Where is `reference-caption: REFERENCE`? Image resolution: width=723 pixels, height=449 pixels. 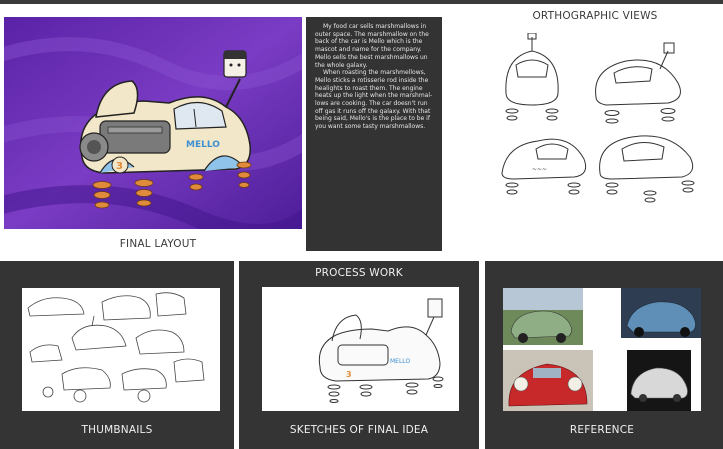 reference-caption: REFERENCE is located at coordinates (602, 430).